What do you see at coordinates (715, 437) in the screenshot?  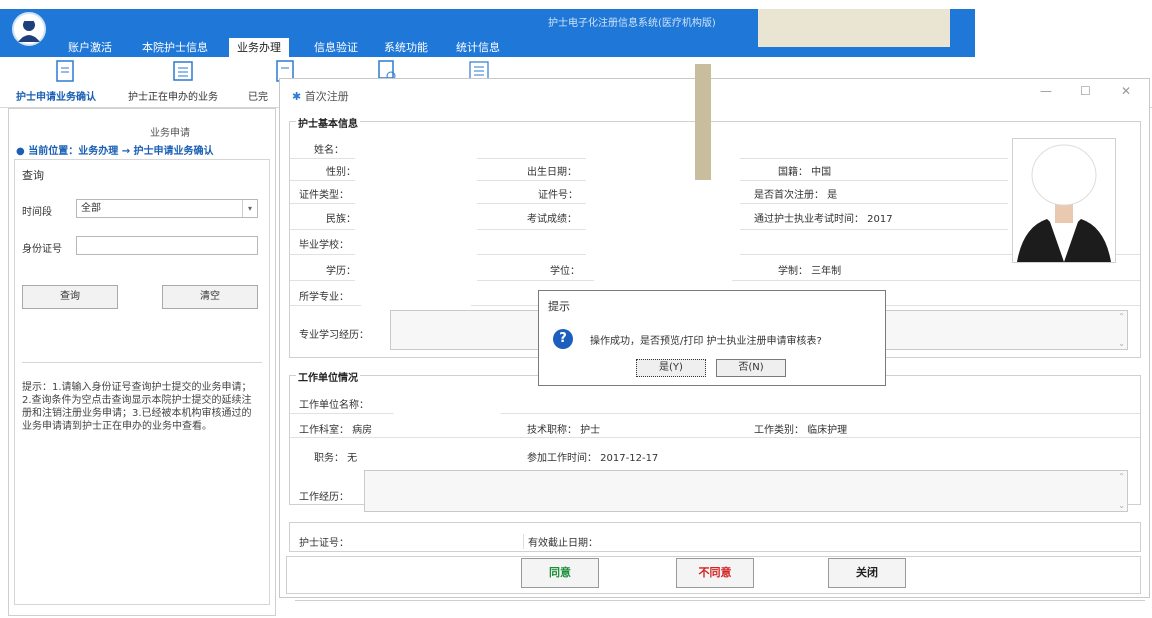 I see `row-line` at bounding box center [715, 437].